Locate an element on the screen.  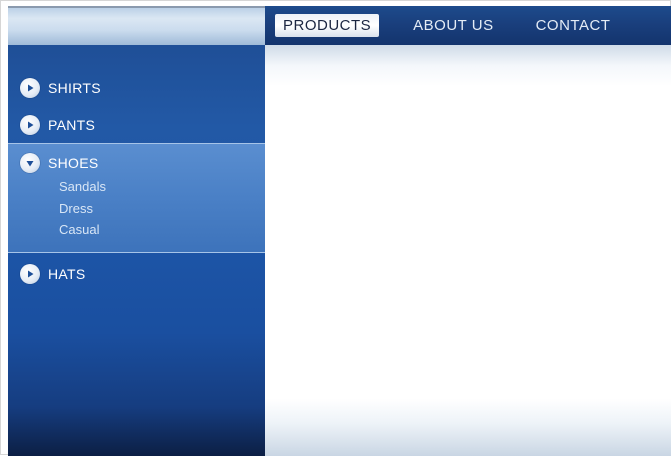
chevron-down-circle-icon is located at coordinates (30, 163).